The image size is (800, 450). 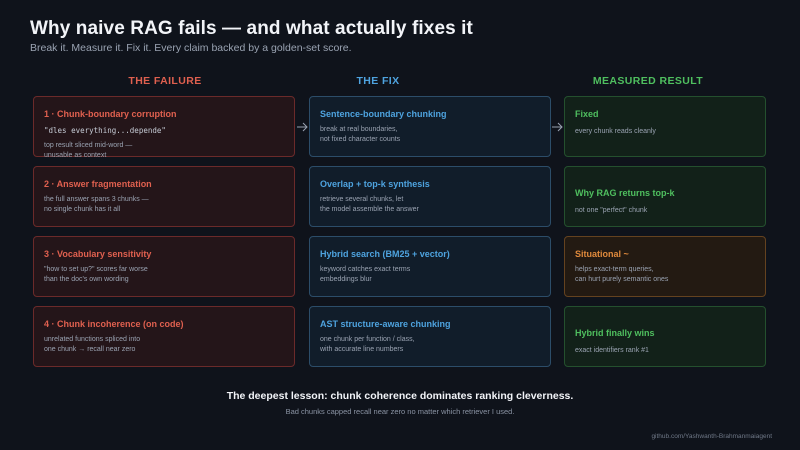 I want to click on result-title: Situational ~, so click(x=602, y=254).